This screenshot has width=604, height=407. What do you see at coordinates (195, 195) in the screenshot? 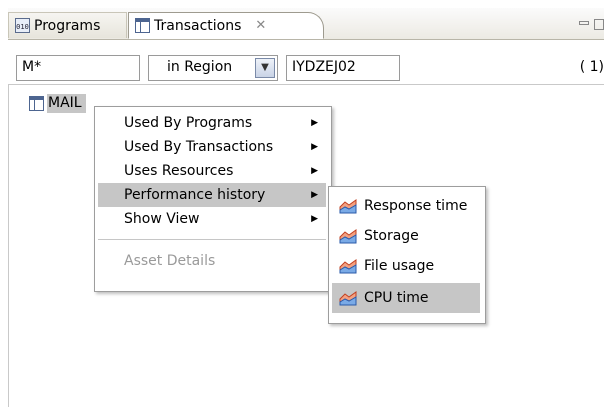
I see `menu-item-label: Performance history` at bounding box center [195, 195].